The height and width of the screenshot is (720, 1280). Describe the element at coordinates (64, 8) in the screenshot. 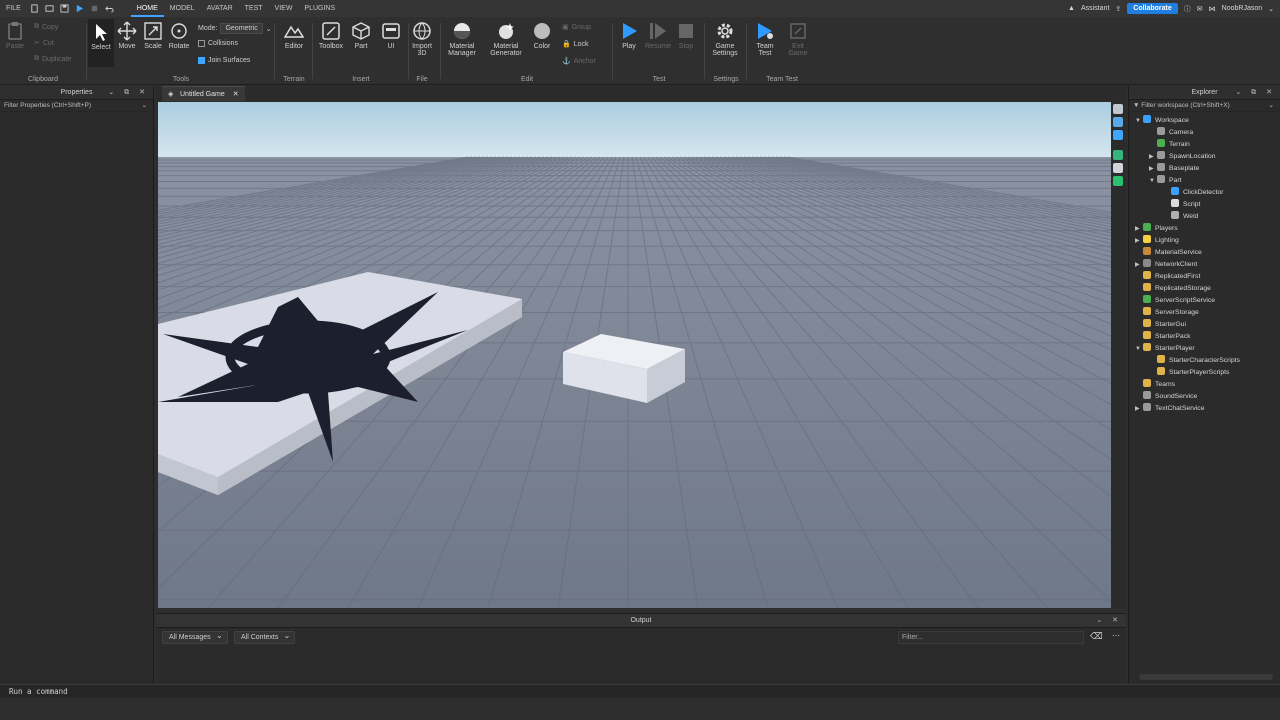

I see `save-icon` at that location.